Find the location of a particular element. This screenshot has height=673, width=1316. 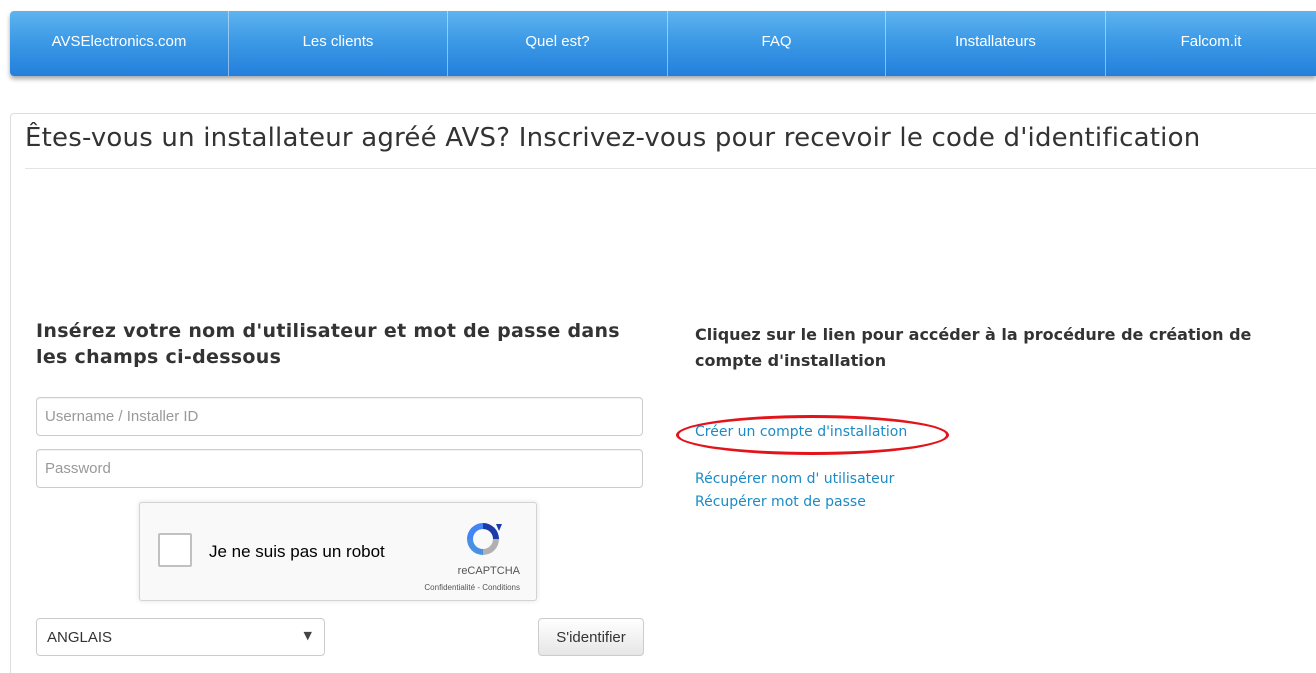

title-divider is located at coordinates (670, 168).